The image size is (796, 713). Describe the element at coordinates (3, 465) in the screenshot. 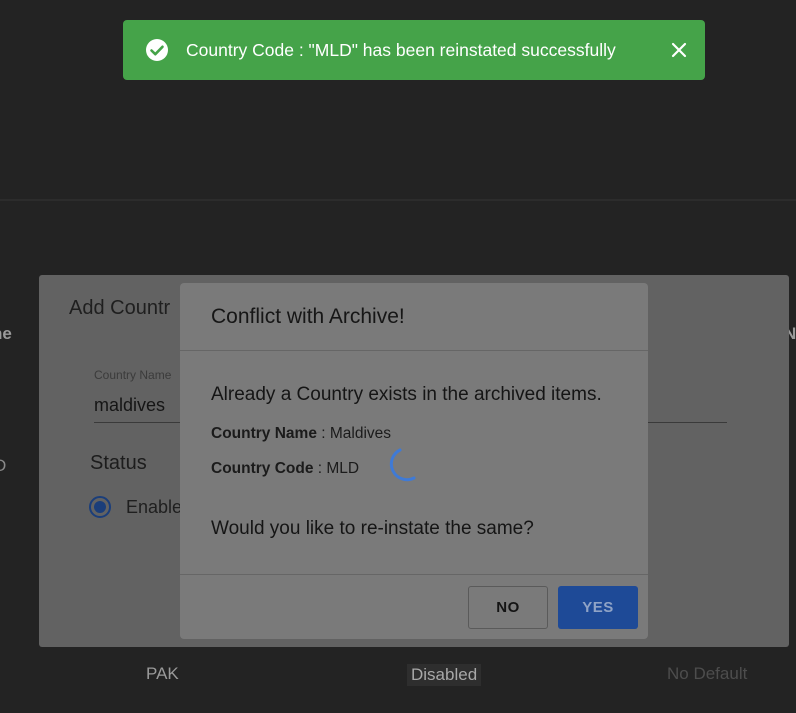

I see `table-cell-fragment: D` at that location.